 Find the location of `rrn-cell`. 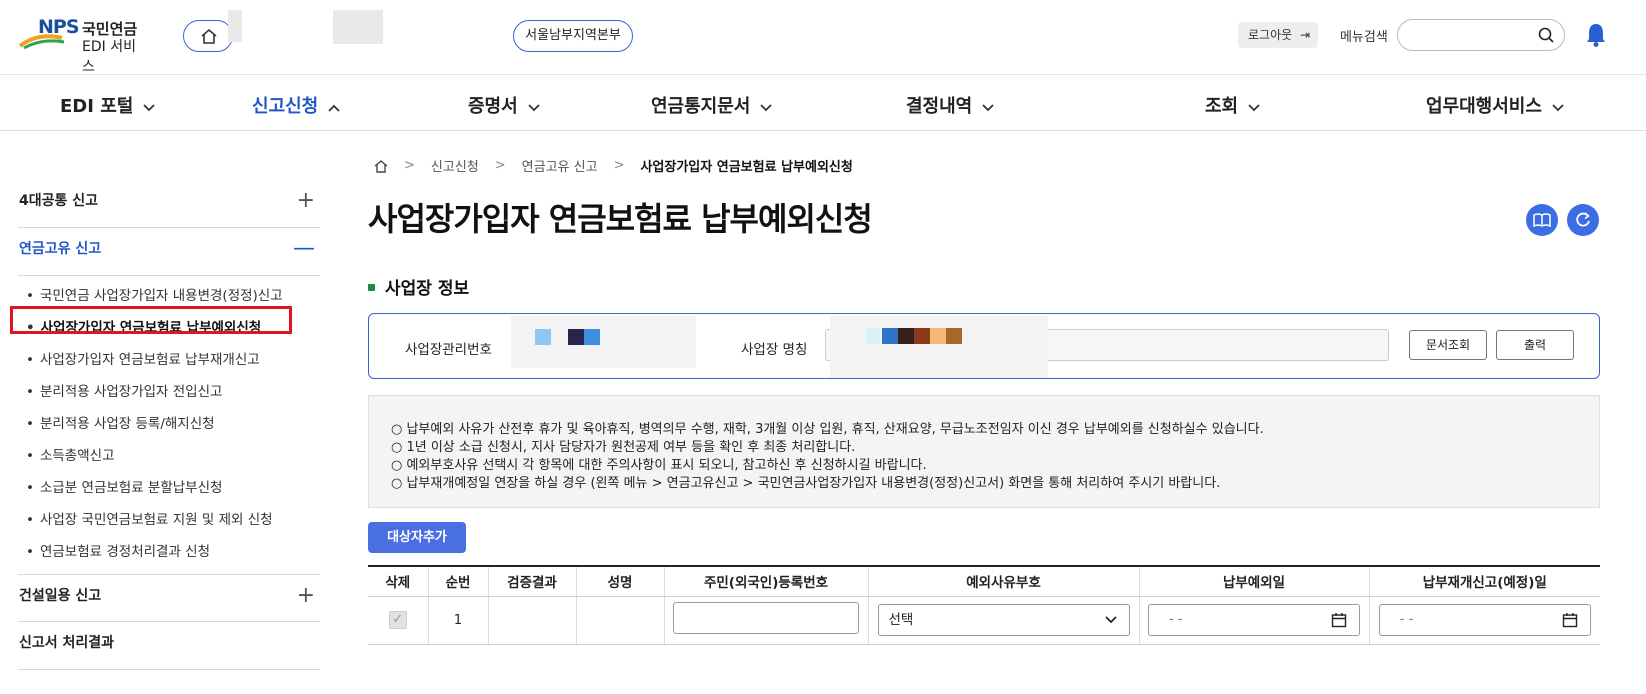

rrn-cell is located at coordinates (765, 620).